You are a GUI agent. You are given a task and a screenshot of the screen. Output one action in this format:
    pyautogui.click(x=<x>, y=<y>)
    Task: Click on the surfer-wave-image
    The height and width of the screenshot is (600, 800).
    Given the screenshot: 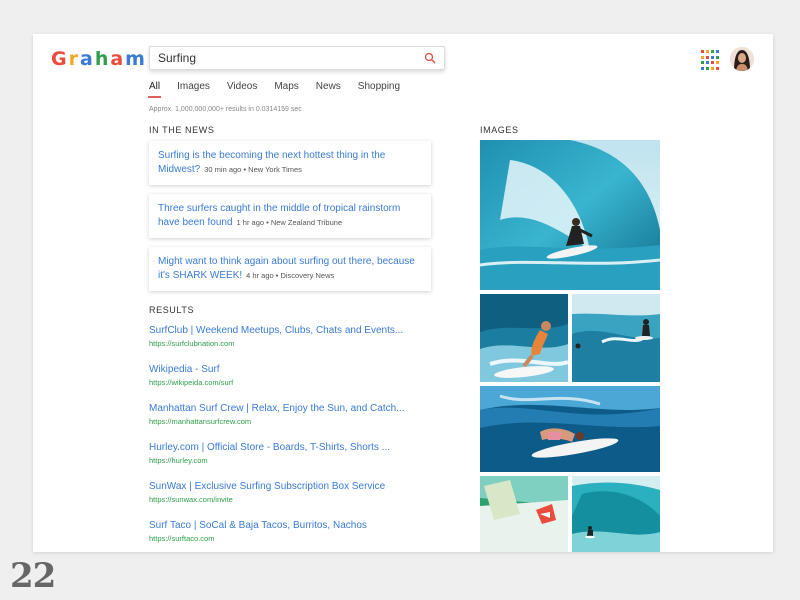 What is the action you would take?
    pyautogui.click(x=616, y=338)
    